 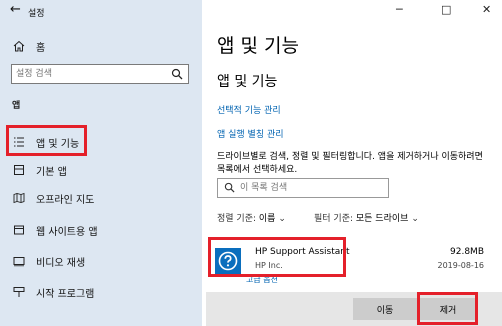 What do you see at coordinates (299, 188) in the screenshot?
I see `list-search-input` at bounding box center [299, 188].